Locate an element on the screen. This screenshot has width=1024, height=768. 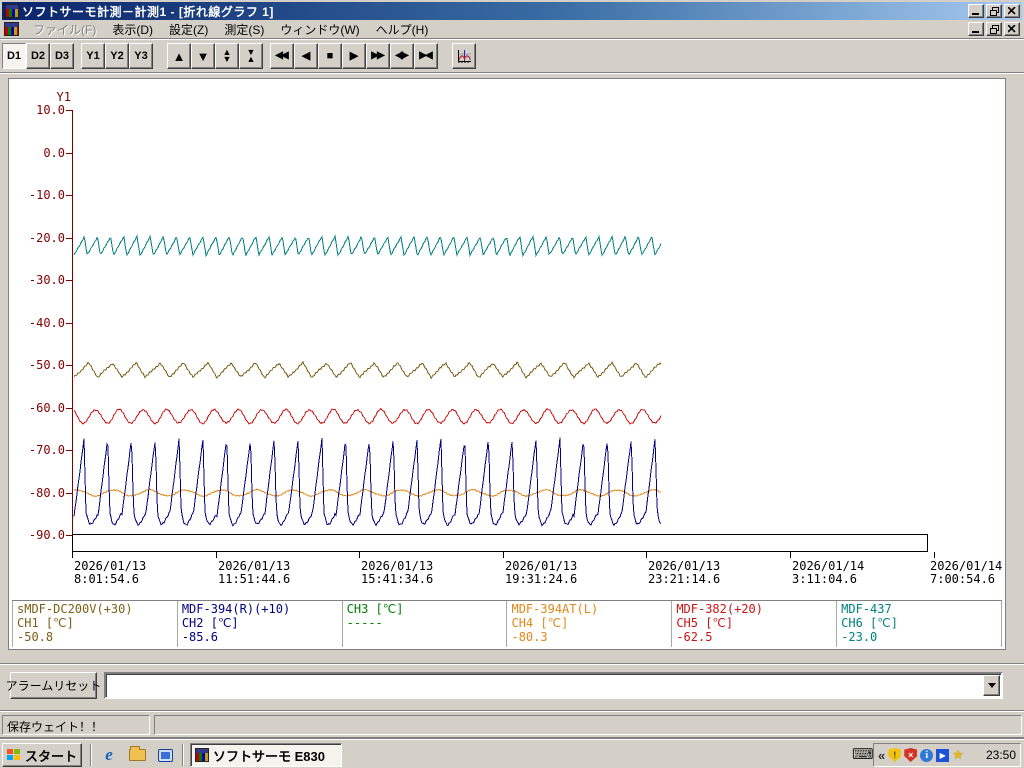
series-line-ch4 is located at coordinates (367, 493).